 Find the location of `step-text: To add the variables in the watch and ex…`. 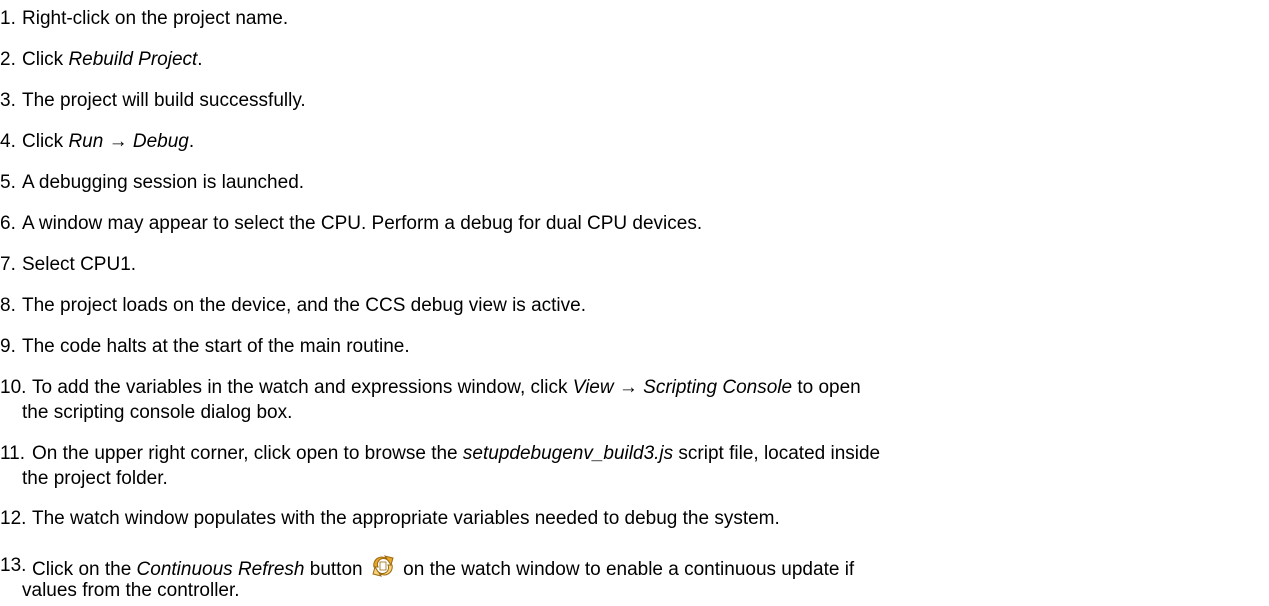

step-text: To add the variables in the watch and ex… is located at coordinates (446, 388).